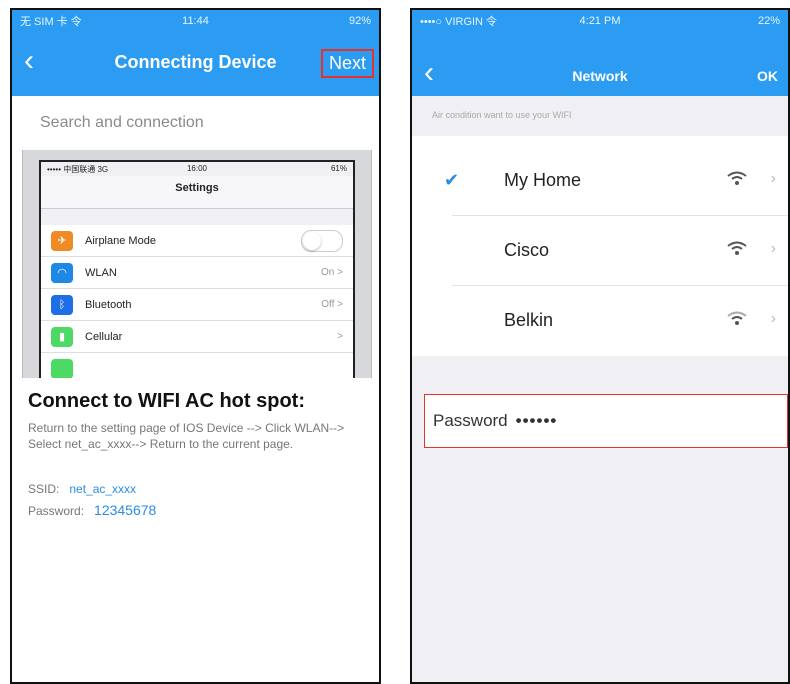 The width and height of the screenshot is (790, 684). I want to click on wifi-row-belkin: Belkin ›, so click(600, 321).